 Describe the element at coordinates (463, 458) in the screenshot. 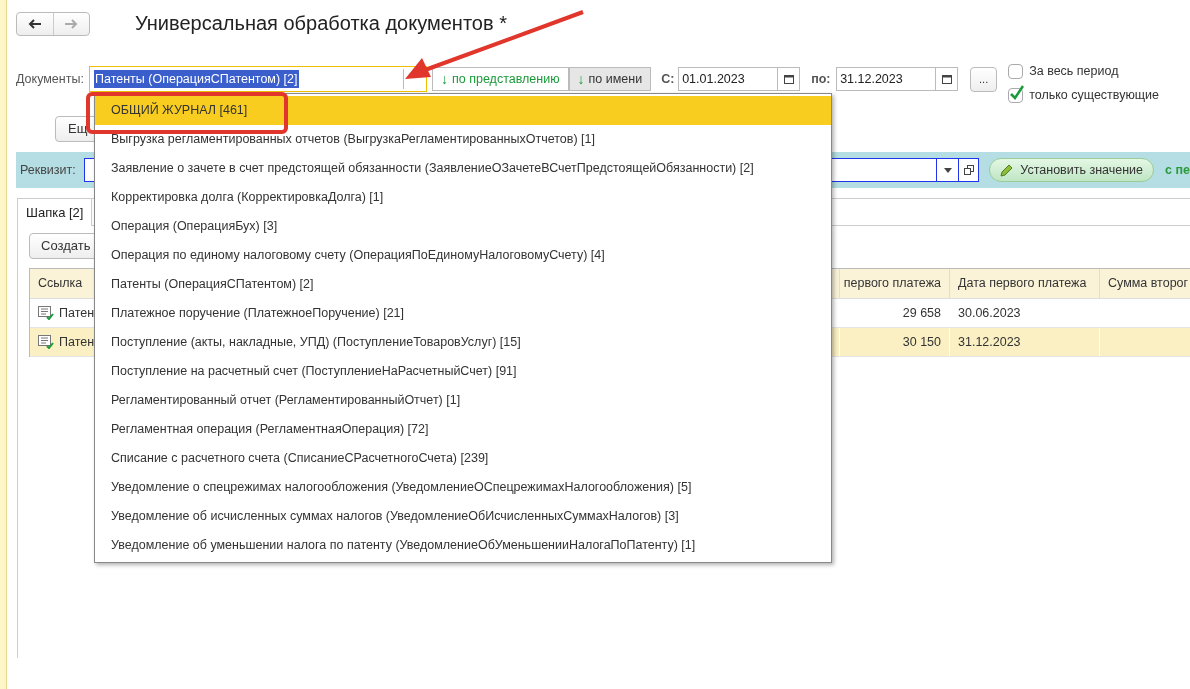

I see `dropdown-item: Списание с расчетного счета (СписаниеСРасчетногоСчета) [239]` at that location.